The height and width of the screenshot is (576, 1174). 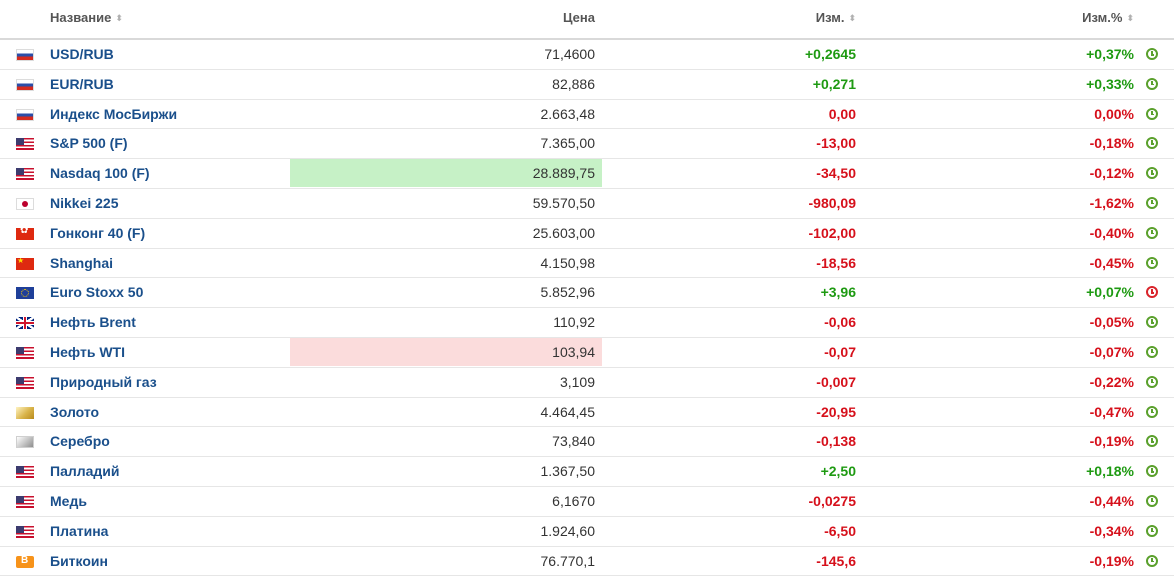 What do you see at coordinates (1111, 322) in the screenshot?
I see `change-pct-cell: -0,05%` at bounding box center [1111, 322].